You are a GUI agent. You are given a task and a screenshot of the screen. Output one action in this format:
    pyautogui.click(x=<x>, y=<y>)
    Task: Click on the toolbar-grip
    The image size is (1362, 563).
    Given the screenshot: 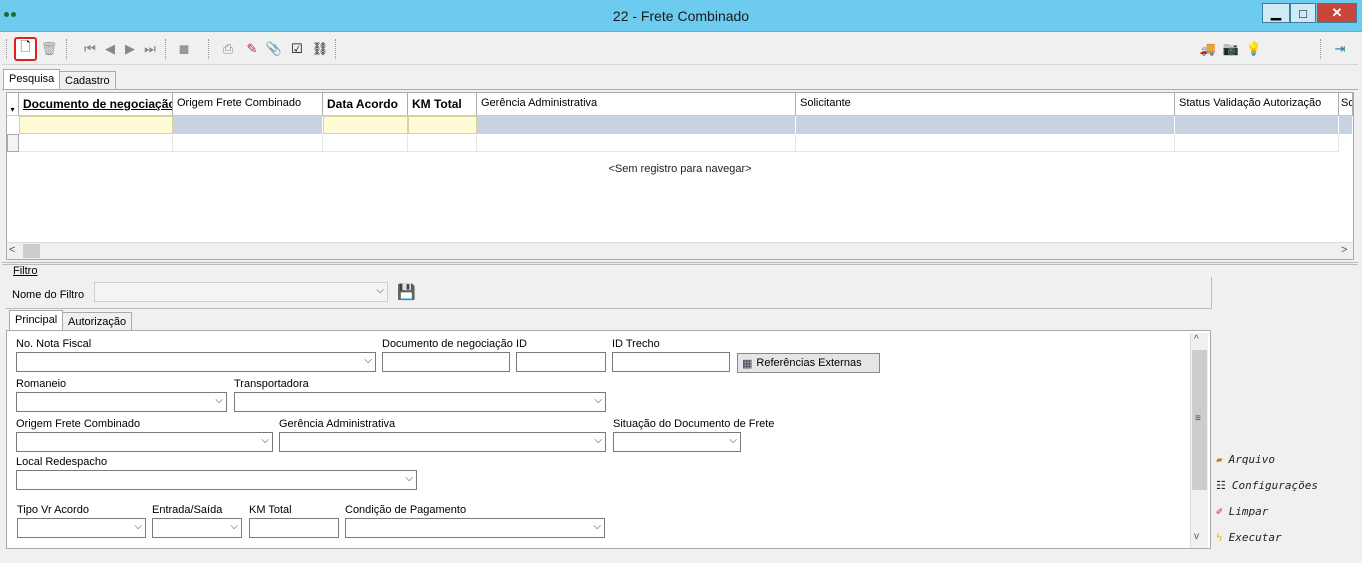 What is the action you would take?
    pyautogui.click(x=7, y=49)
    